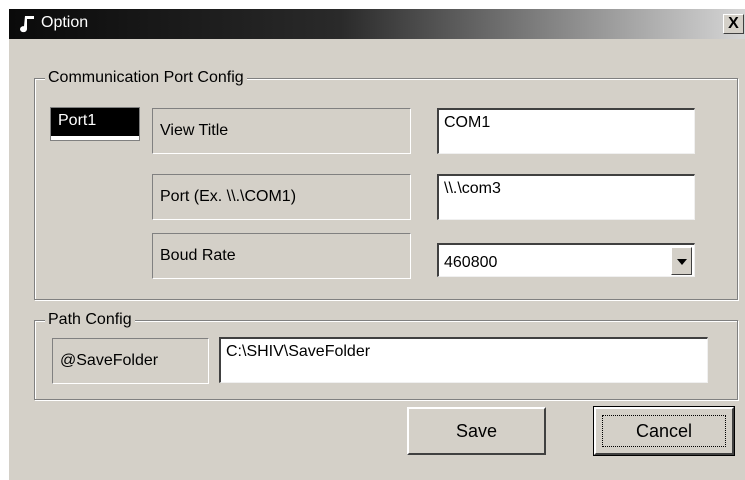 The height and width of the screenshot is (480, 745). What do you see at coordinates (566, 260) in the screenshot?
I see `baud-rate-select: 460800` at bounding box center [566, 260].